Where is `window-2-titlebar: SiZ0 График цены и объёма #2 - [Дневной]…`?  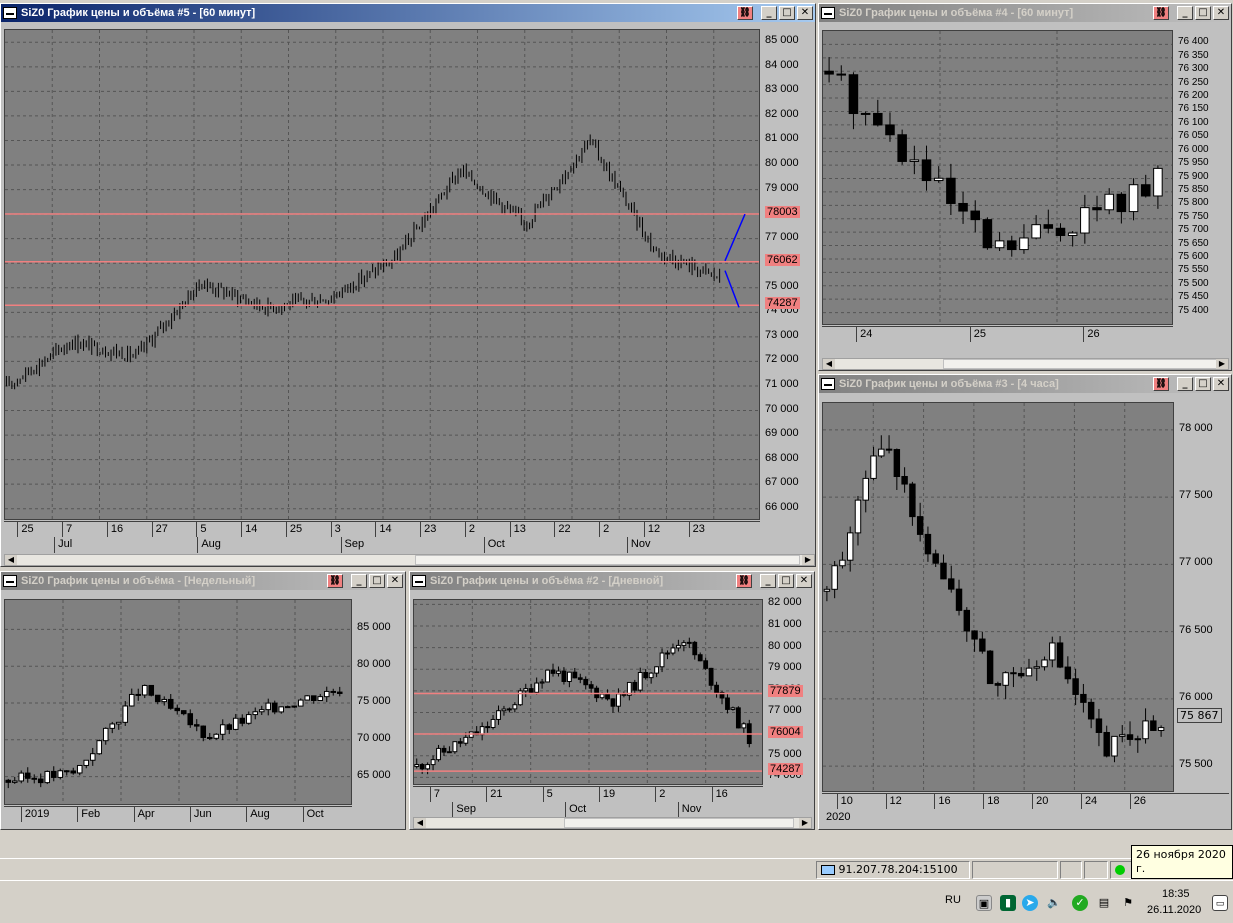
window-2-titlebar: SiZ0 График цены и объёма #2 - [Дневной]… is located at coordinates (612, 581).